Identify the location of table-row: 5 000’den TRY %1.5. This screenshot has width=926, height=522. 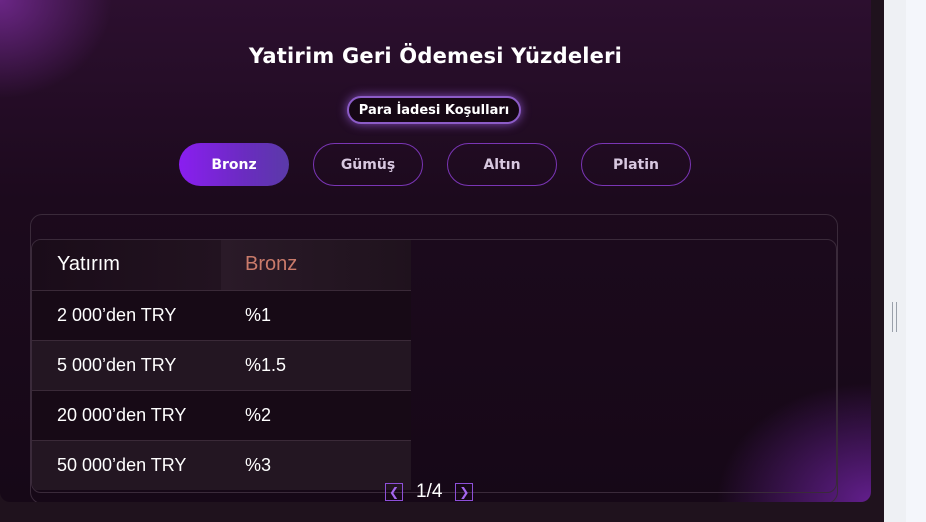
(221, 364).